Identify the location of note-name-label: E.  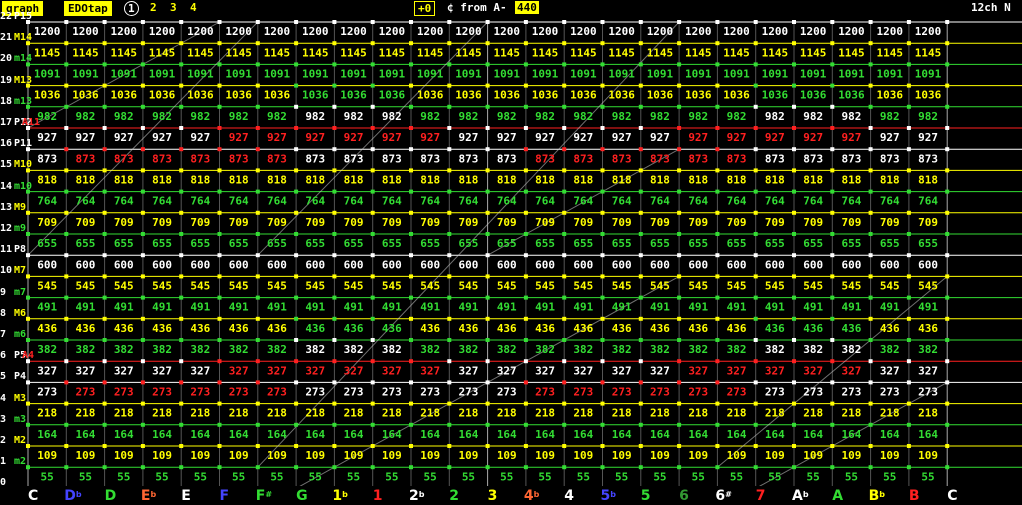
(186, 496).